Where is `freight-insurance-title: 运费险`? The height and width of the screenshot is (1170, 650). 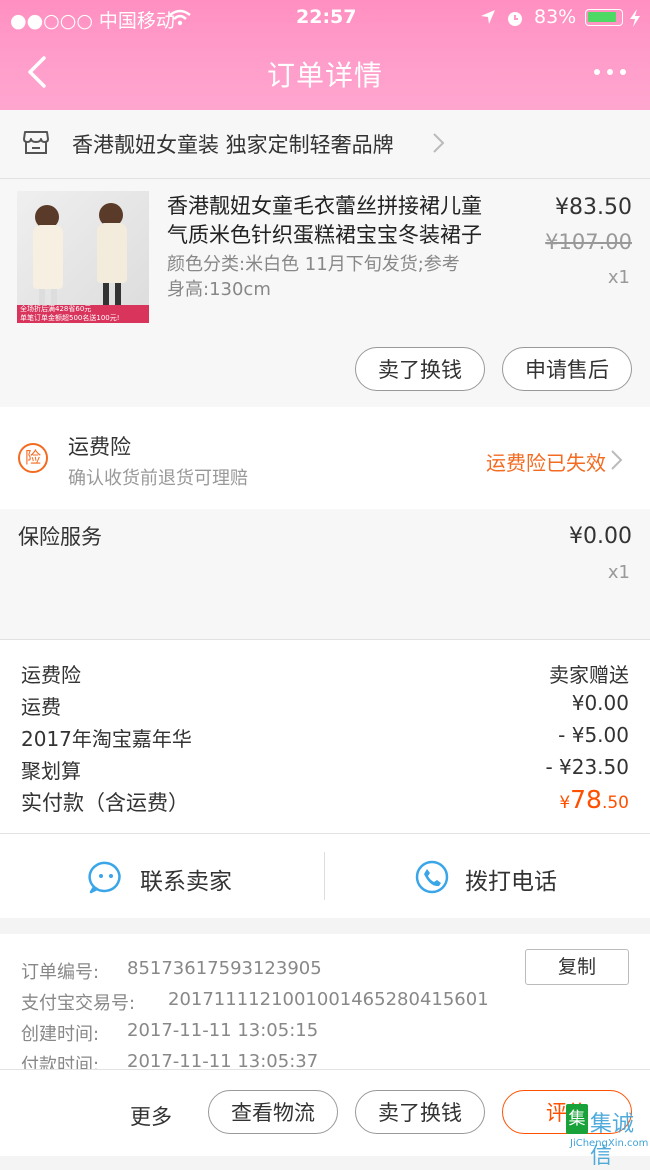
freight-insurance-title: 运费险 is located at coordinates (99, 447).